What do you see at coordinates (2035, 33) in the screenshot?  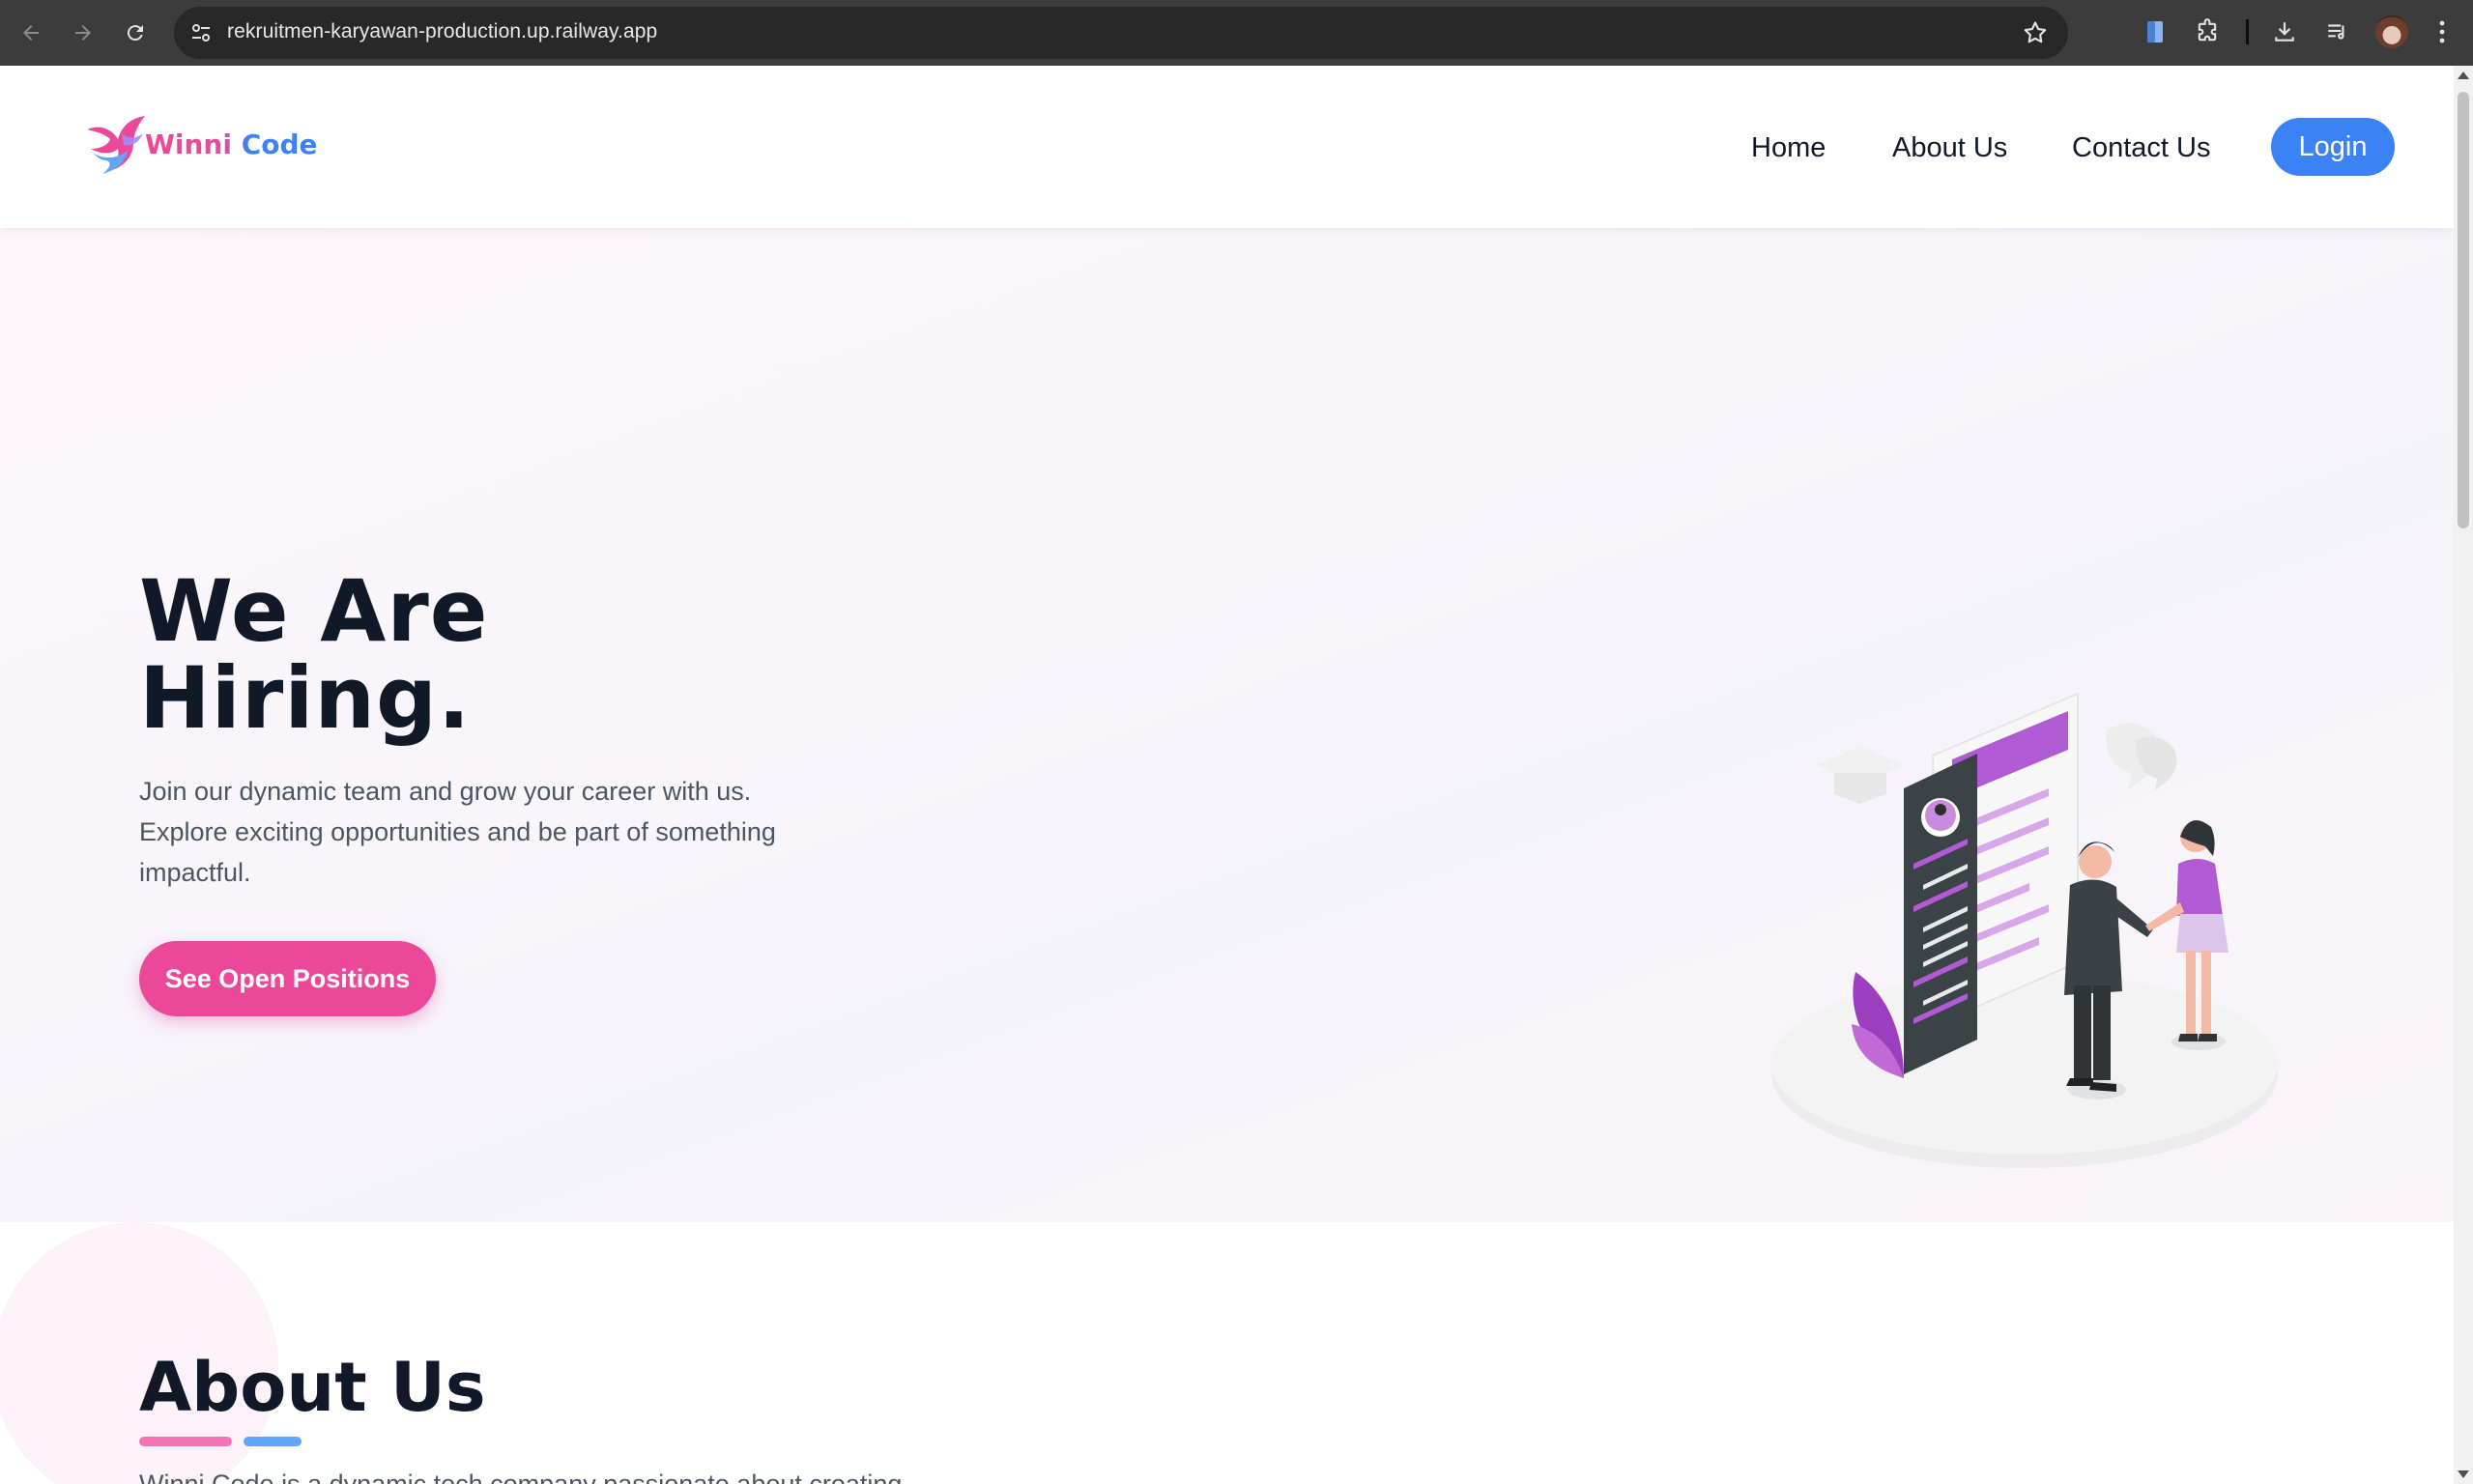 I see `bookmark-star-icon` at bounding box center [2035, 33].